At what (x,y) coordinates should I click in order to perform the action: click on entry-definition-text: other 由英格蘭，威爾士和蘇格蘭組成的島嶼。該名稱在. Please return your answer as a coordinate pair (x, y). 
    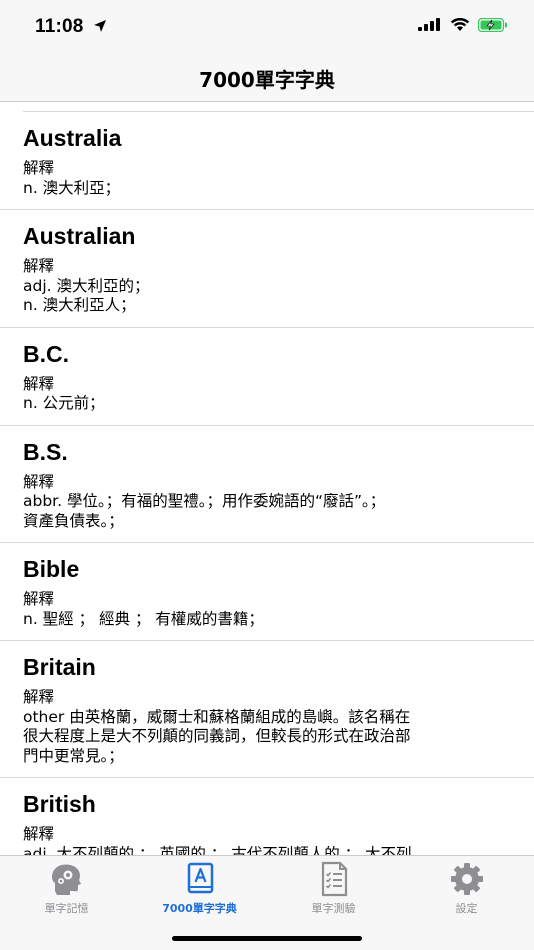
    Looking at the image, I should click on (217, 716).